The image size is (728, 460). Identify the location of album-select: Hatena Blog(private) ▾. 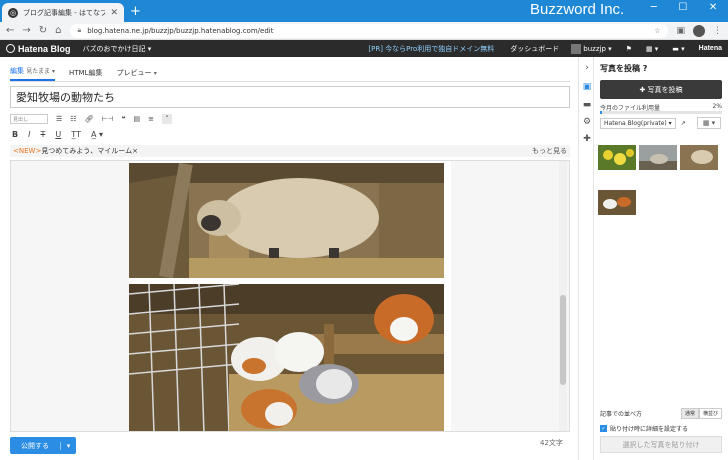
(638, 123).